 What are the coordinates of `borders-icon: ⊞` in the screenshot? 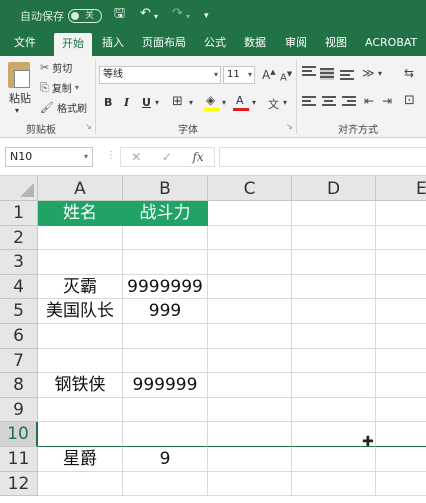 It's located at (177, 101).